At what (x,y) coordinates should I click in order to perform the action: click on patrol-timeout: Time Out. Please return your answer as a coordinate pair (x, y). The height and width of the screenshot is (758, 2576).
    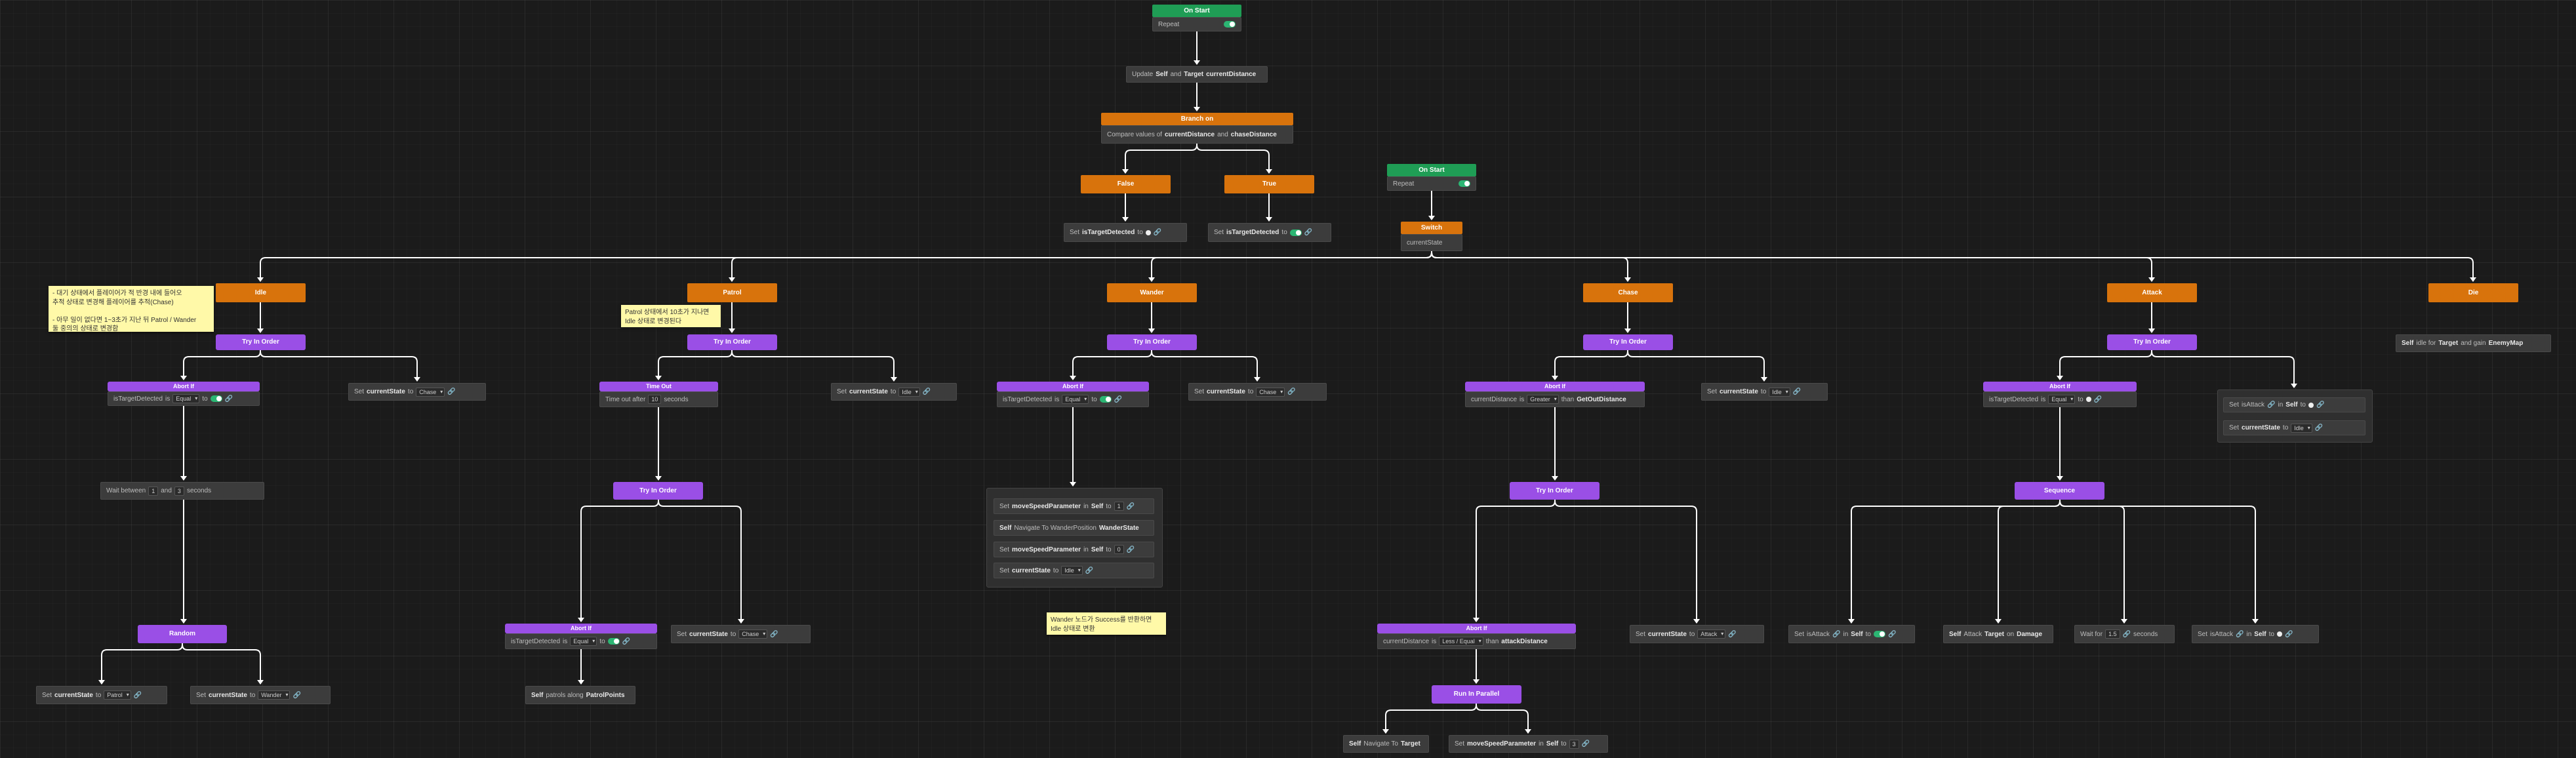
    Looking at the image, I should click on (658, 387).